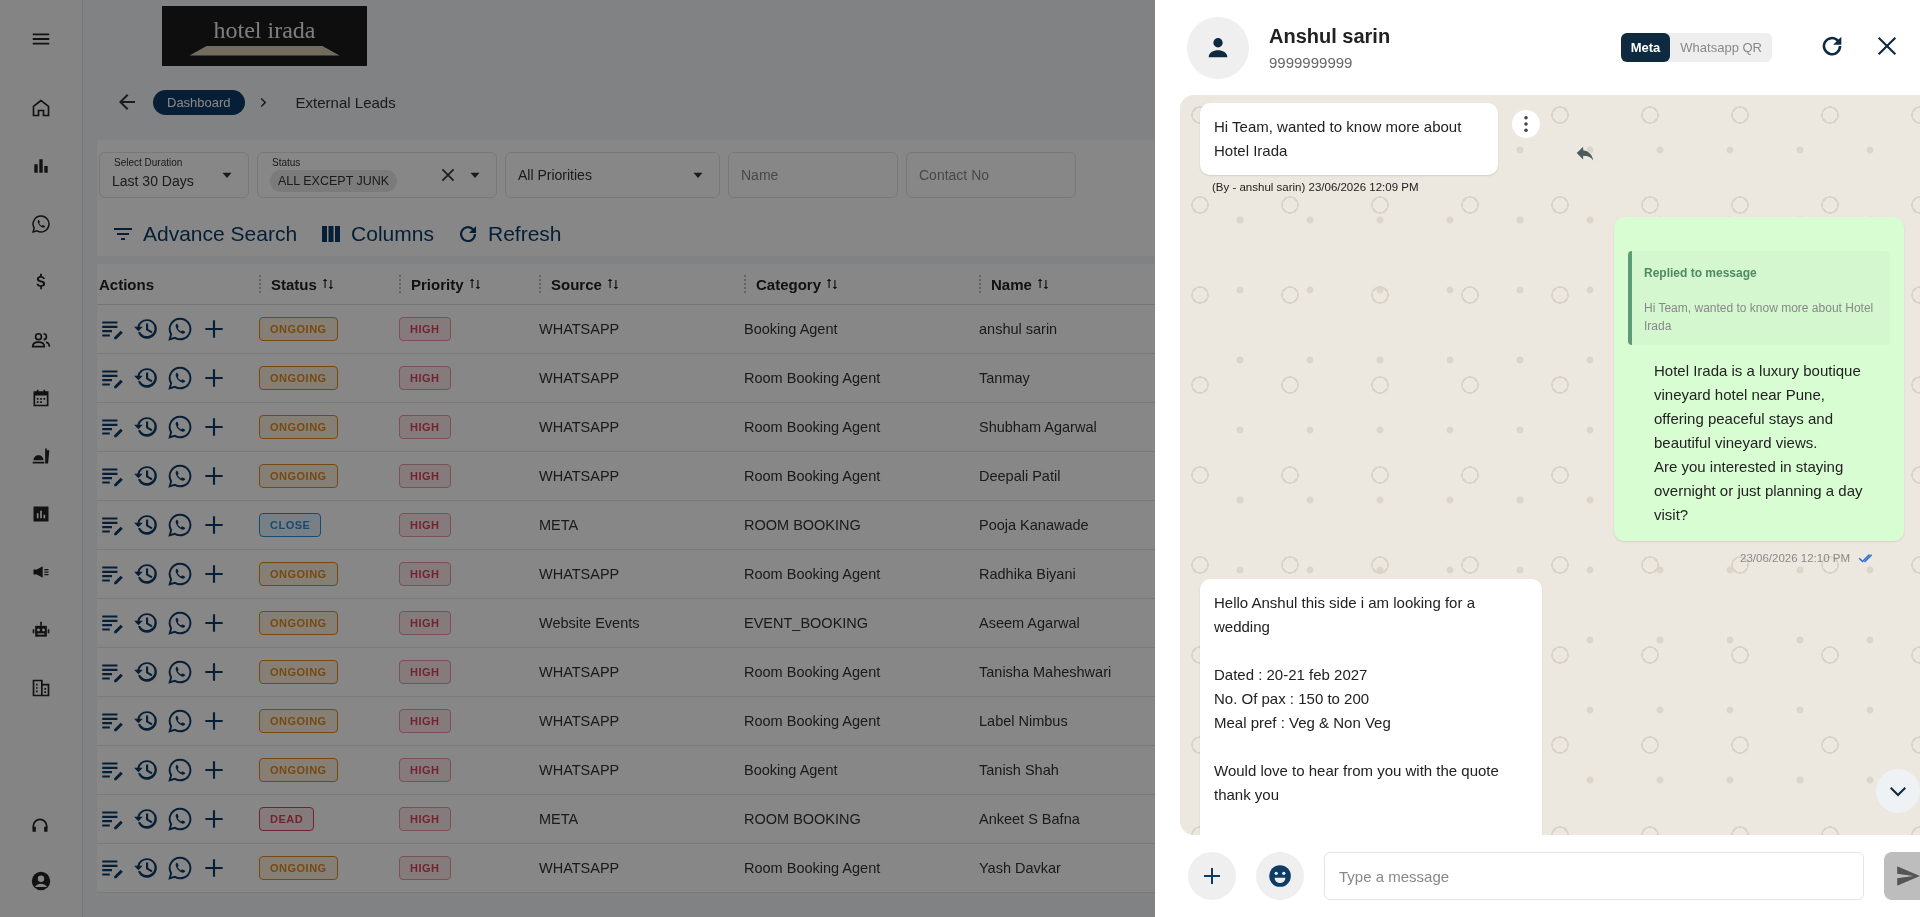  I want to click on send-button, so click(1902, 876).